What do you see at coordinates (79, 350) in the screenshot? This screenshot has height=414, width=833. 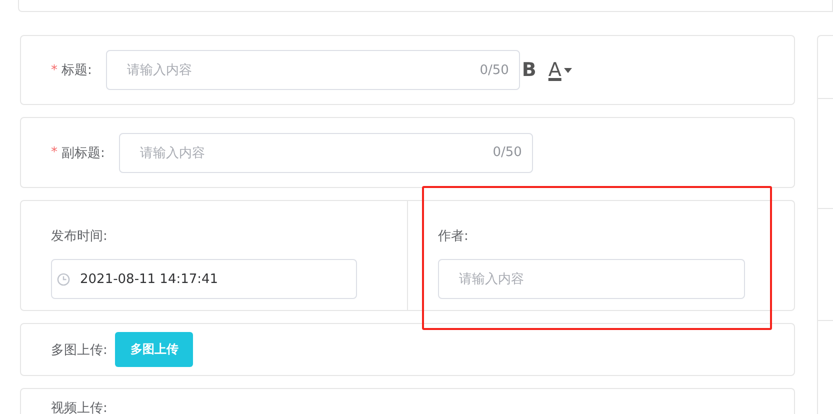 I see `field-label: 多图上传:` at bounding box center [79, 350].